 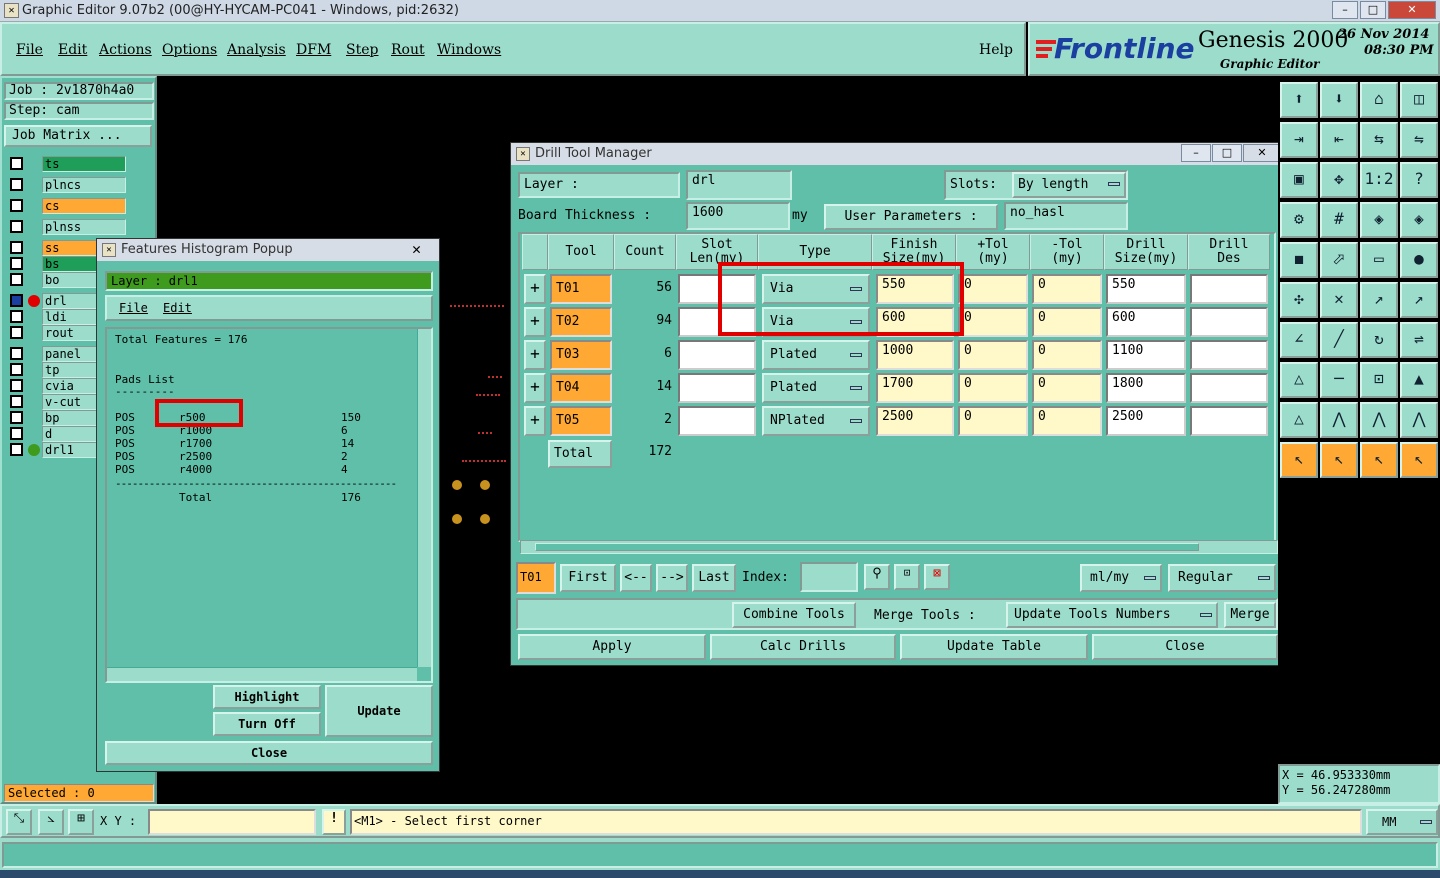 I want to click on arrow-up-red-icon: ⋀, so click(x=1379, y=420).